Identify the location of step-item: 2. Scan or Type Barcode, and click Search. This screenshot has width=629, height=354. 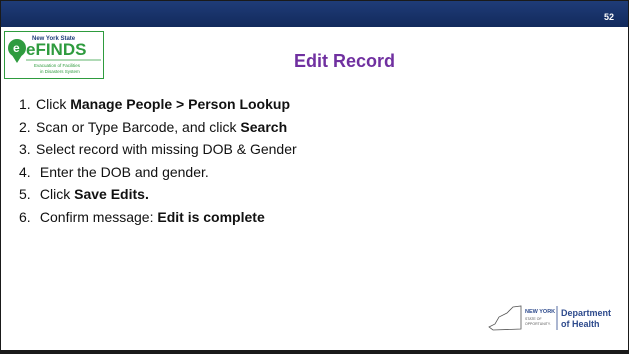
(158, 127).